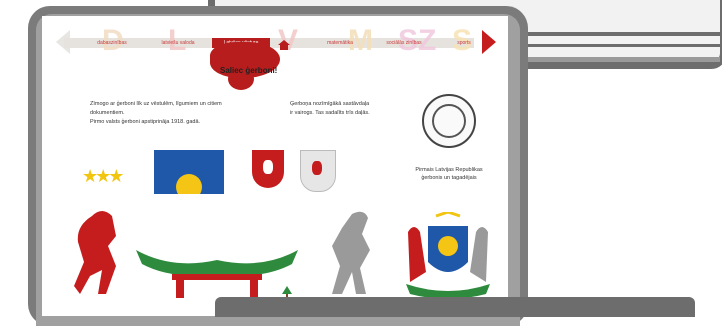  I want to click on seal-ring, so click(449, 121).